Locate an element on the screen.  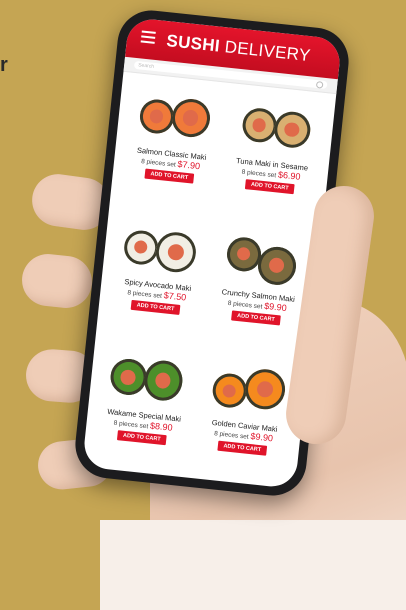
wrist is located at coordinates (253, 565).